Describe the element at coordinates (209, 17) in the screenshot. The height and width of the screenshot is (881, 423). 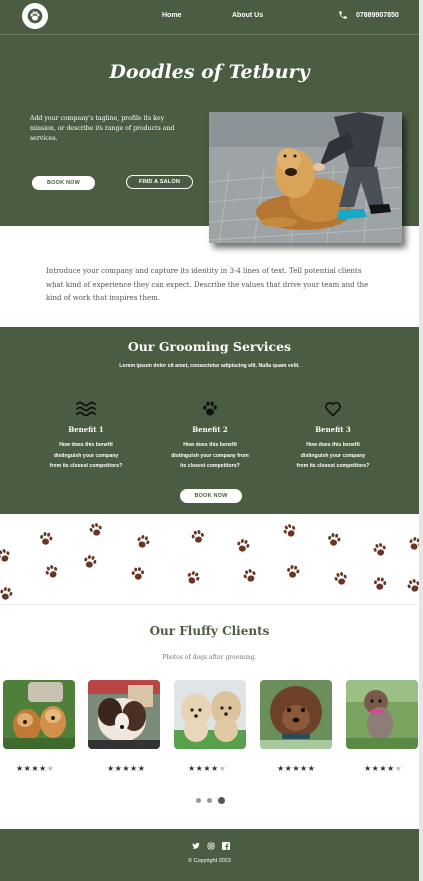
I see `site-header: Home About Us 07889907850` at that location.